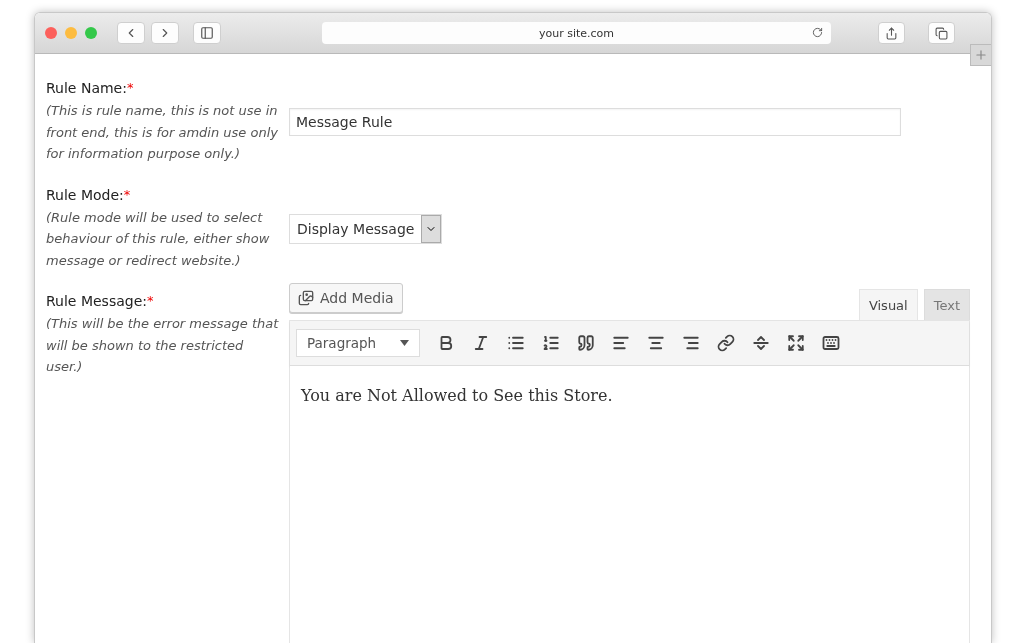 The height and width of the screenshot is (643, 1024). Describe the element at coordinates (96, 301) in the screenshot. I see `field-label: Rule Message:` at that location.